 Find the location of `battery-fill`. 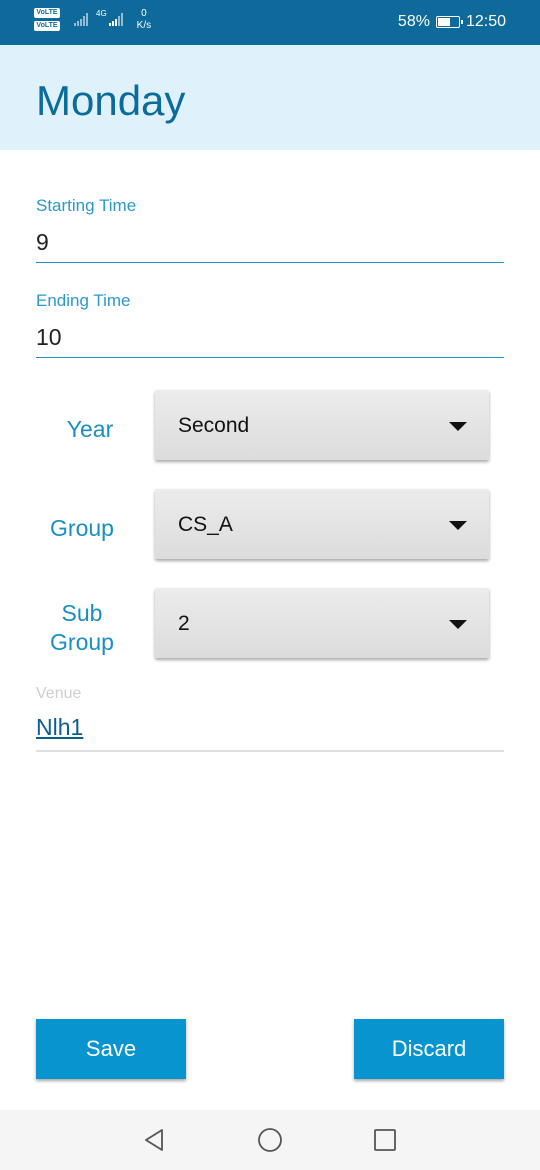

battery-fill is located at coordinates (443, 22).